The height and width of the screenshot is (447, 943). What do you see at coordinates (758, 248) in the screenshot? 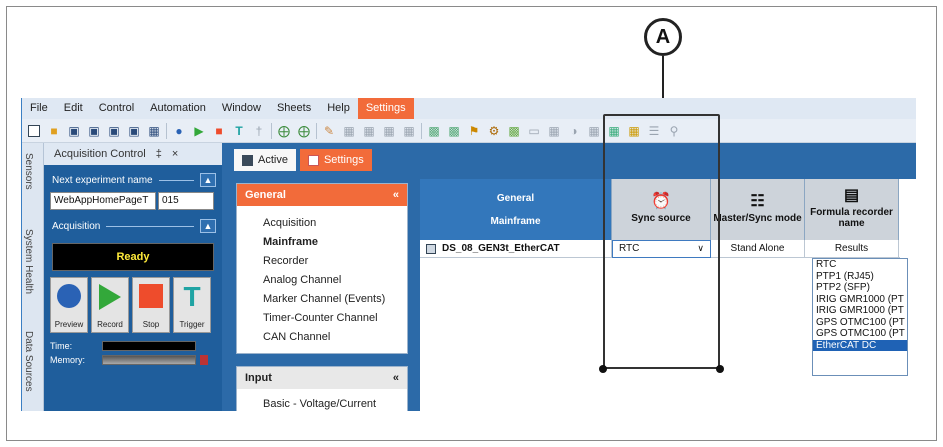
I see `mode-cell: Stand Alone` at bounding box center [758, 248].